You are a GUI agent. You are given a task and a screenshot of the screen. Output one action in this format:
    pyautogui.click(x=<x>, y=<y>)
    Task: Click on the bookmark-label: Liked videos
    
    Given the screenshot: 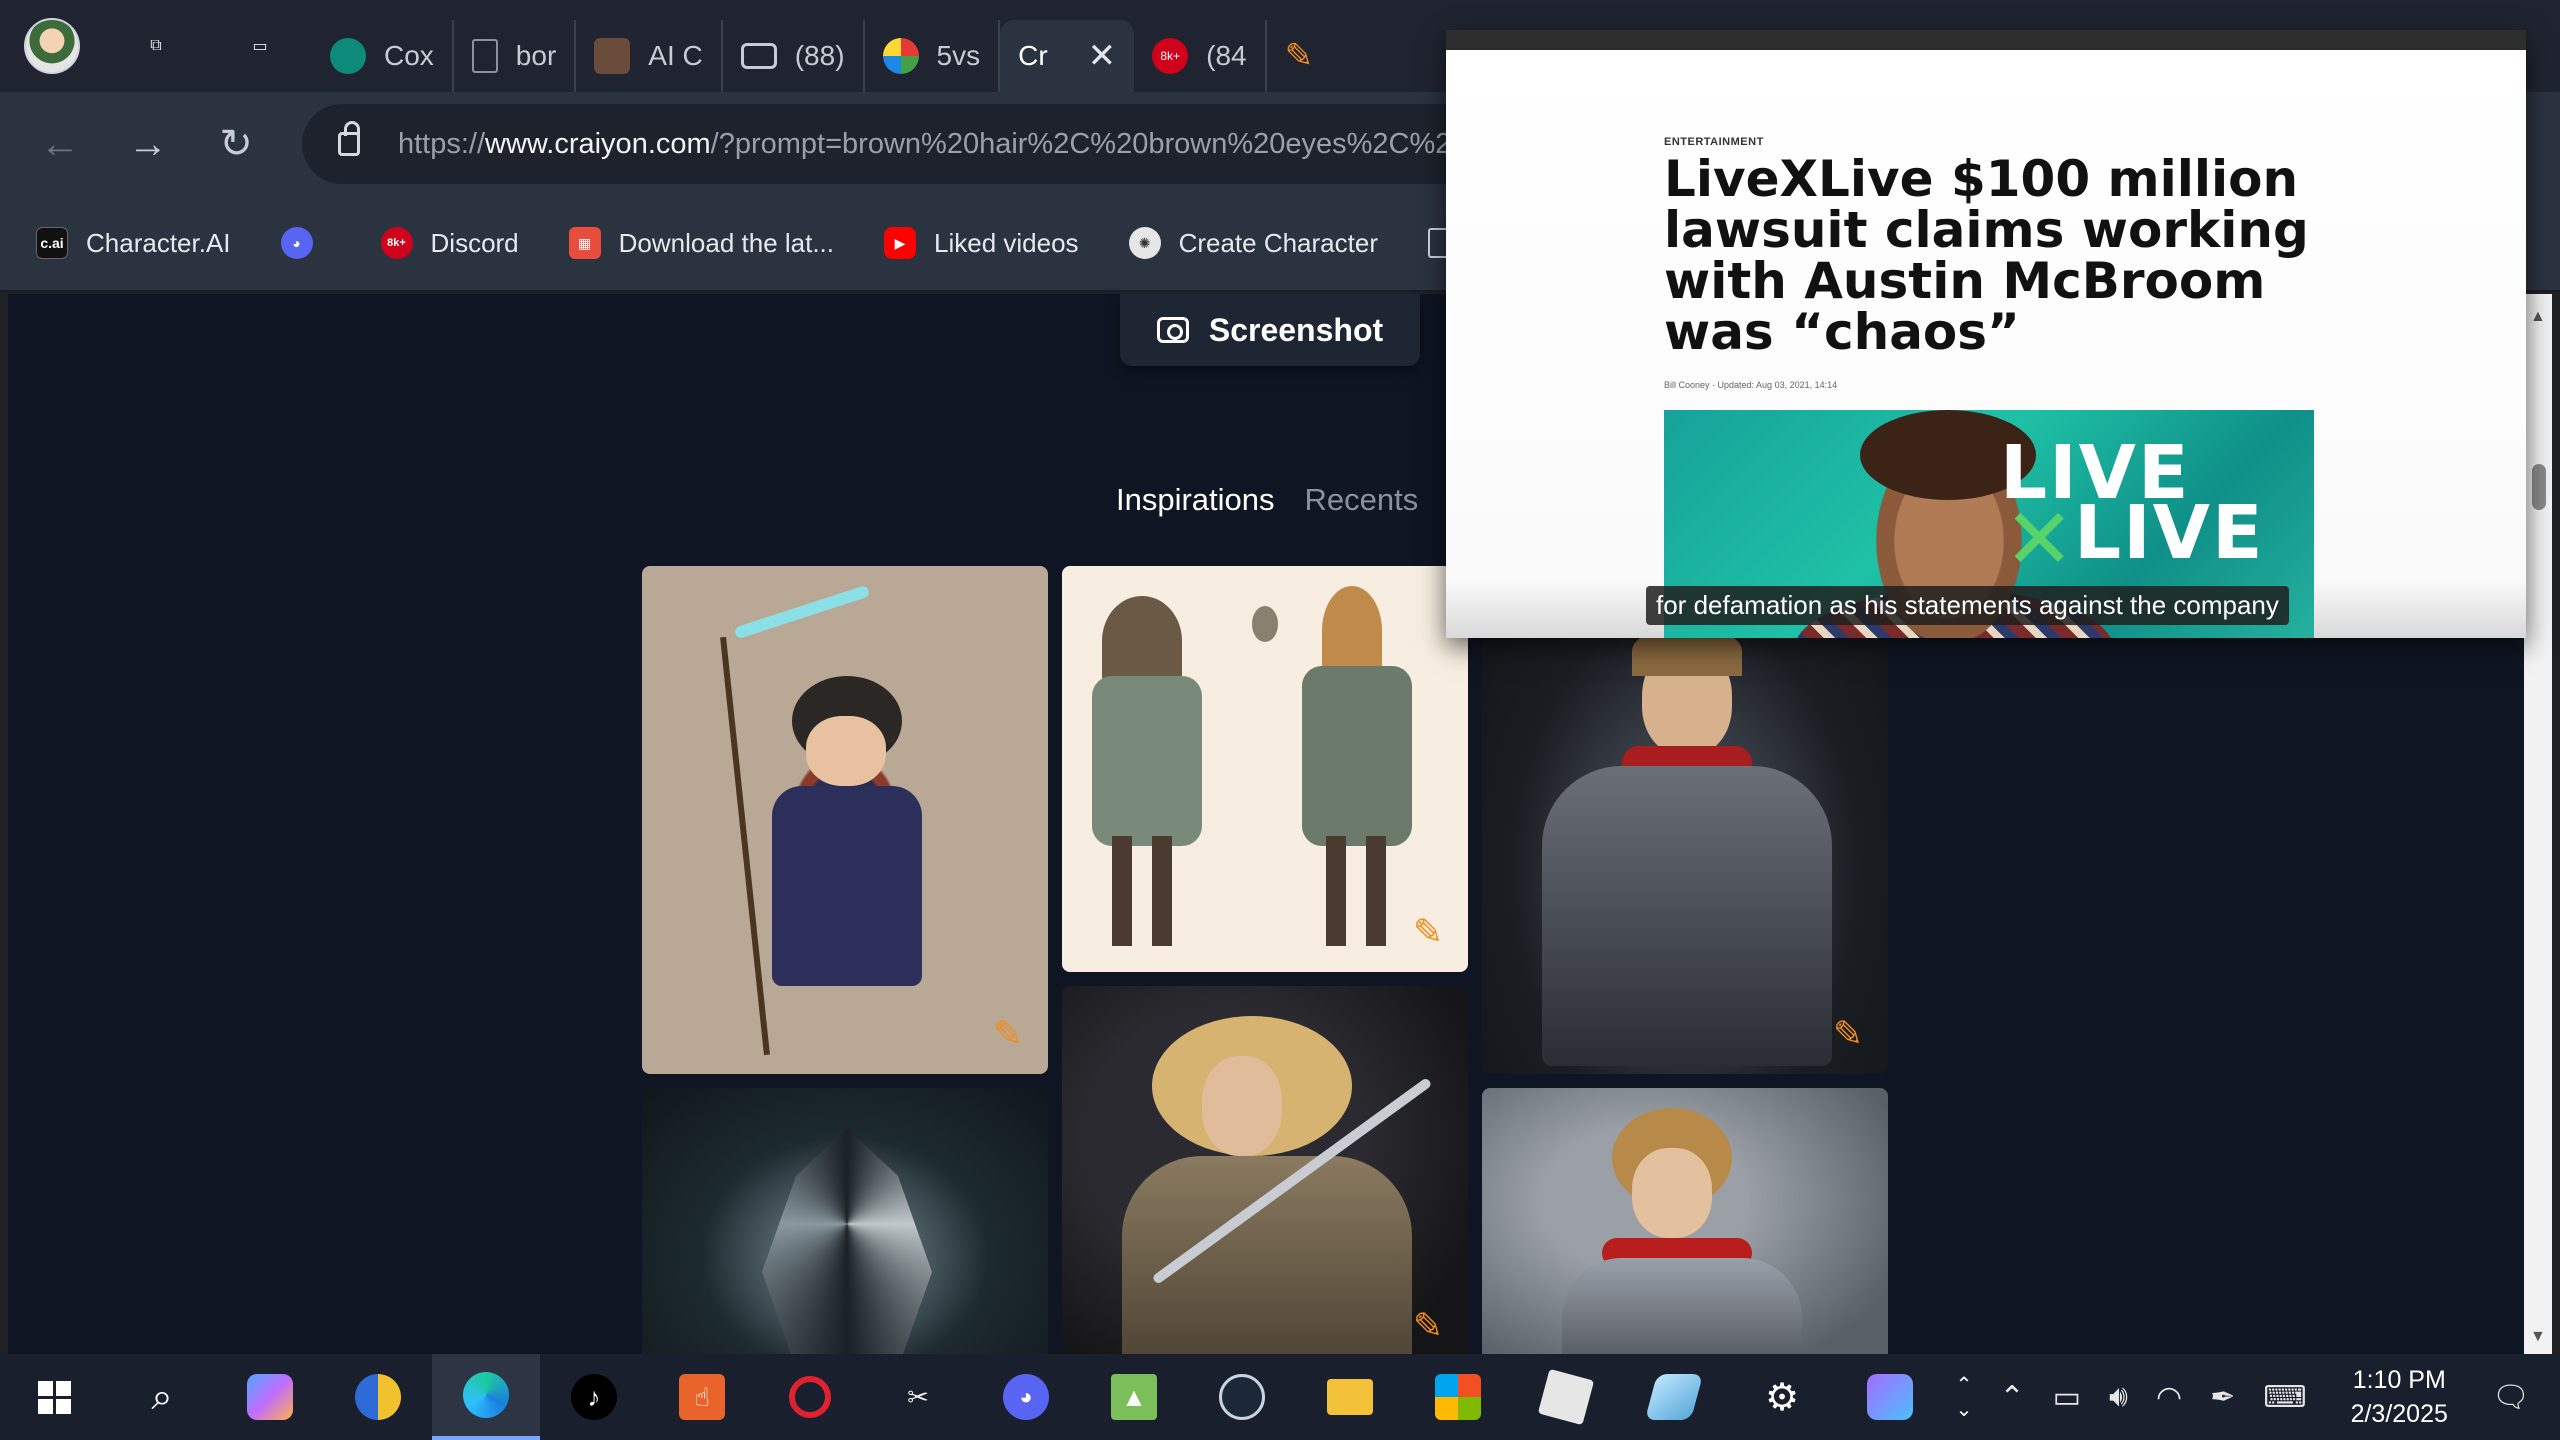 What is the action you would take?
    pyautogui.click(x=1006, y=242)
    